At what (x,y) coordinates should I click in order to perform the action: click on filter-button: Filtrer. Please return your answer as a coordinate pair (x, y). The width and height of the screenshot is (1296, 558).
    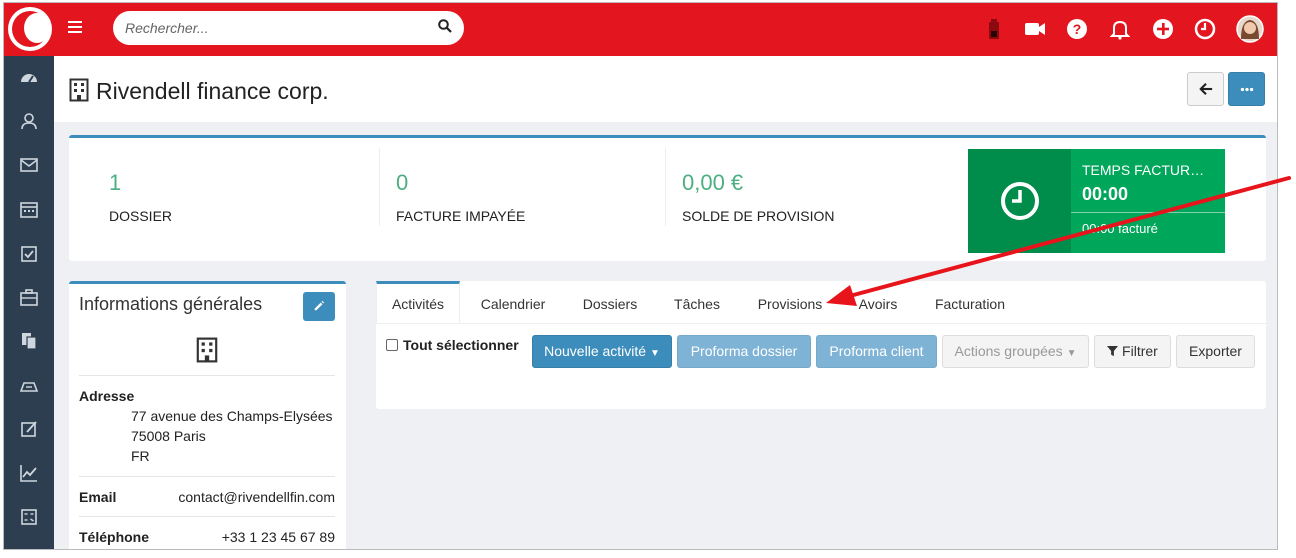
    Looking at the image, I should click on (1132, 351).